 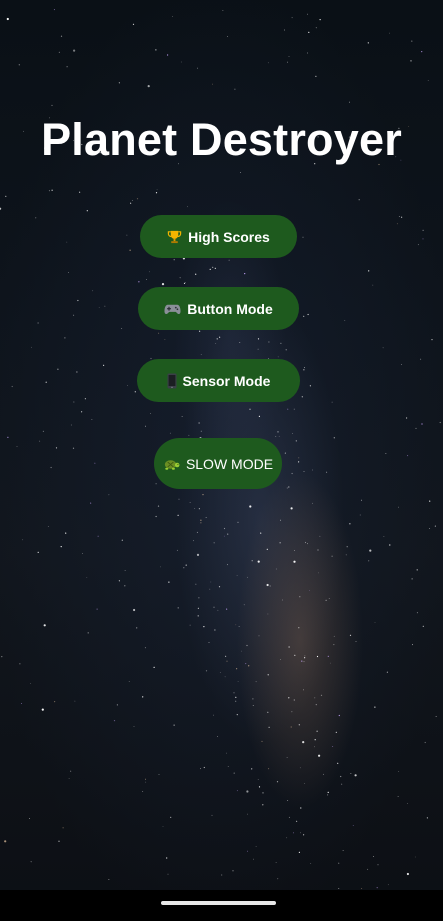 What do you see at coordinates (229, 463) in the screenshot?
I see `slow-mode-label: SLOW MODE` at bounding box center [229, 463].